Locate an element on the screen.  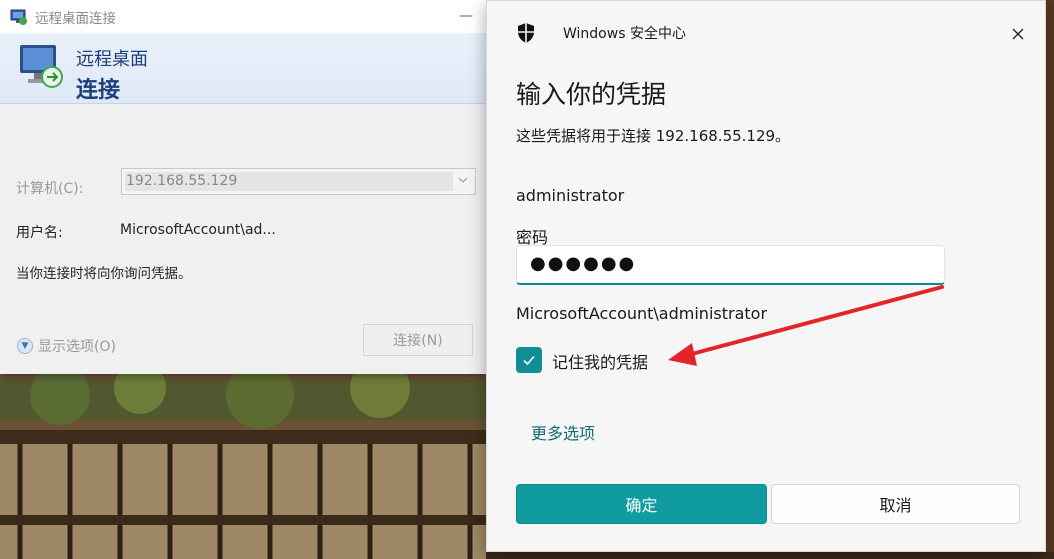
credential-prompt-note: 当你连接时将向你询问凭据。 is located at coordinates (104, 274).